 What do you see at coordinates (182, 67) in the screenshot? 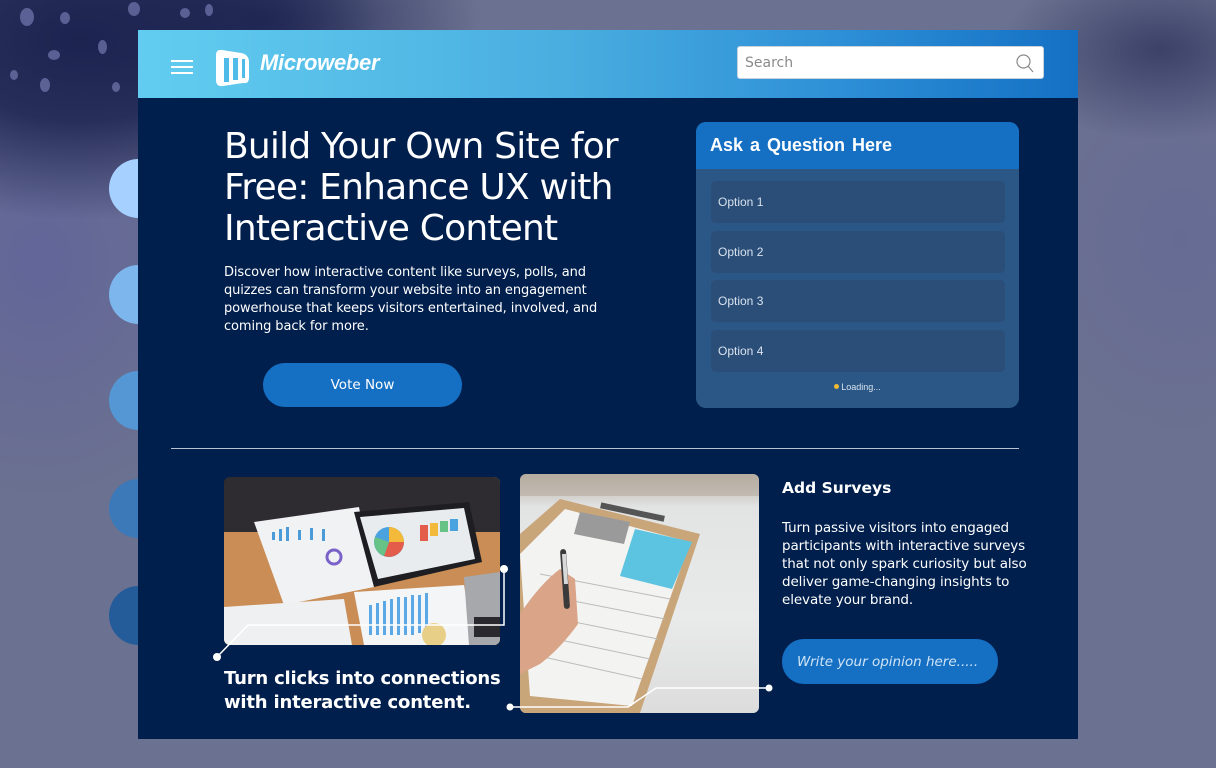
I see `hamburger-menu-icon` at bounding box center [182, 67].